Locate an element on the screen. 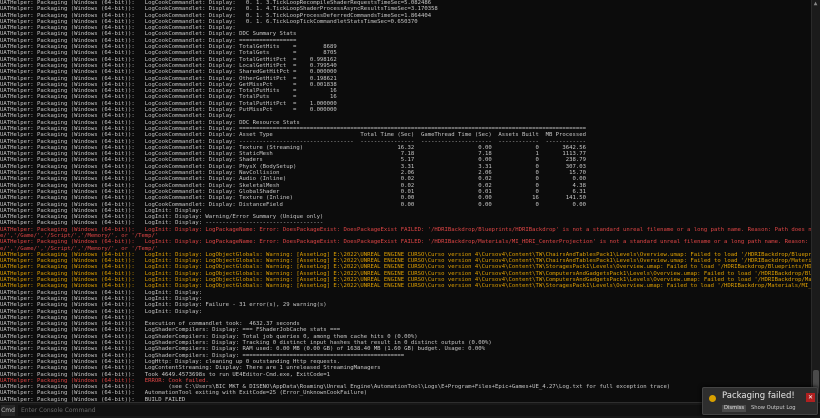 The width and height of the screenshot is (820, 418). show-output-log-link: Show Output Log is located at coordinates (773, 408).